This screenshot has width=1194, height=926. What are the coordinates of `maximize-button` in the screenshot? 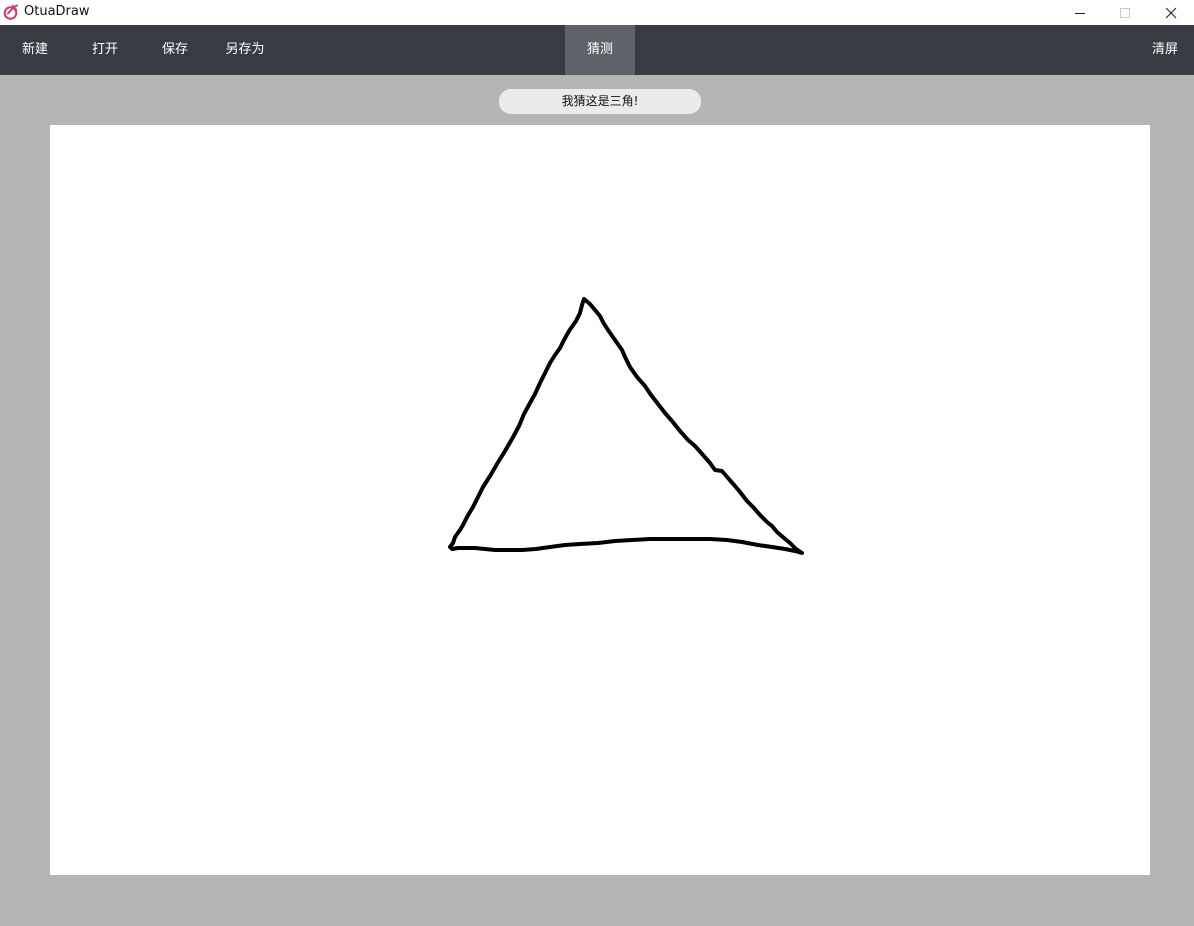 It's located at (1124, 12).